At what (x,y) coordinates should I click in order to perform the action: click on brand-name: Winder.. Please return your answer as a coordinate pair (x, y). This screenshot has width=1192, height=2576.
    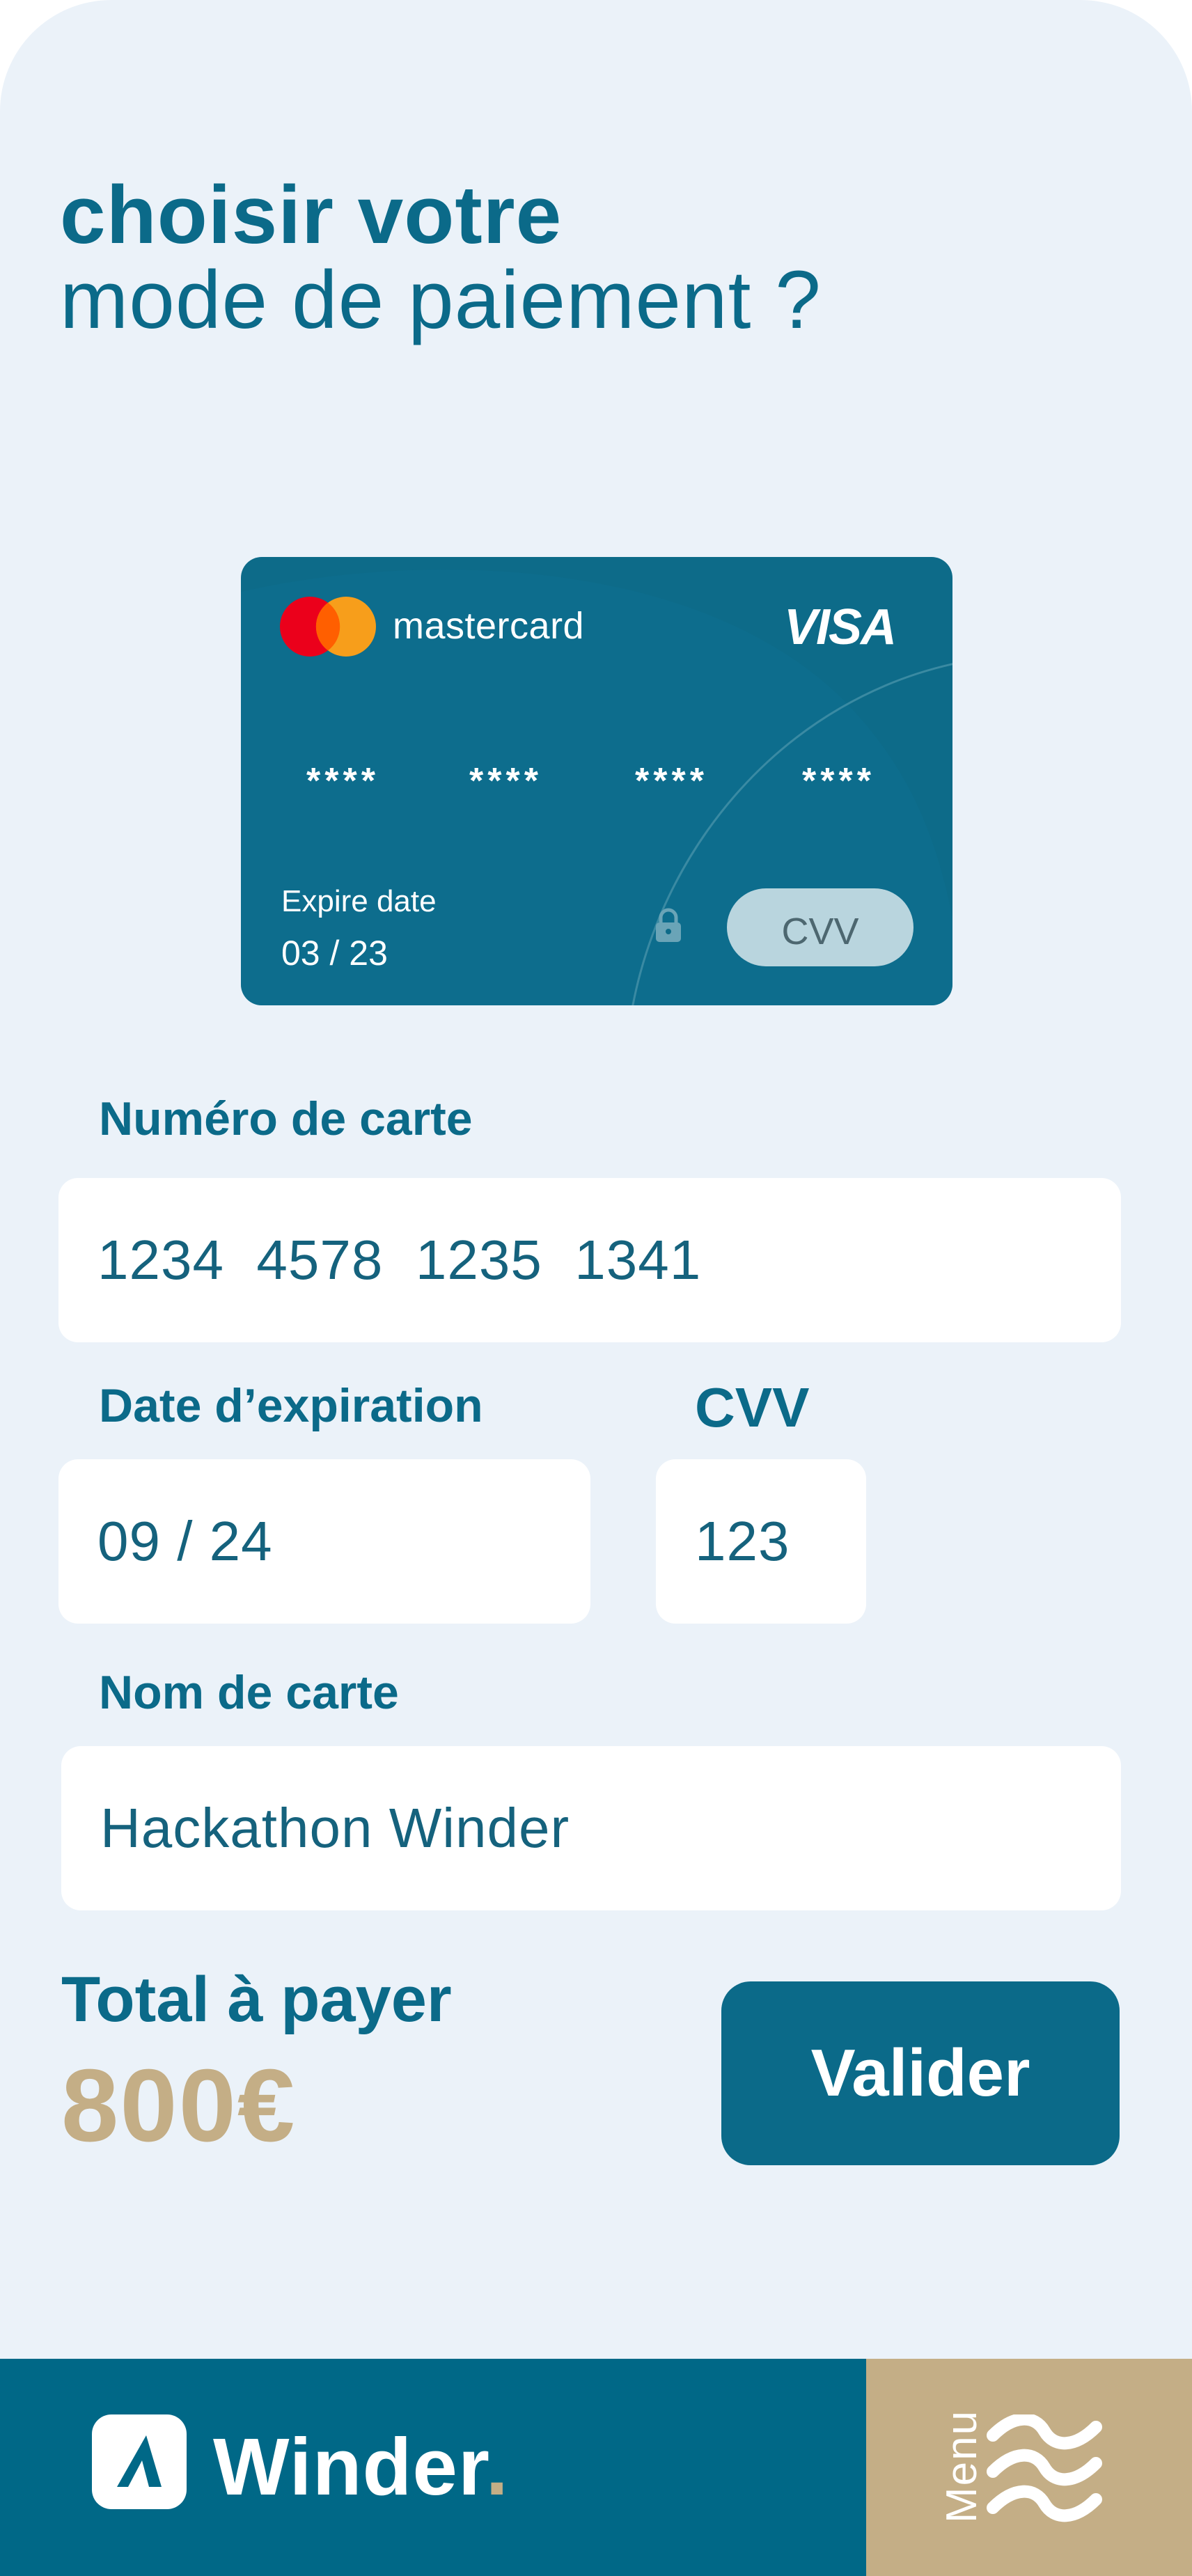
    Looking at the image, I should click on (361, 2466).